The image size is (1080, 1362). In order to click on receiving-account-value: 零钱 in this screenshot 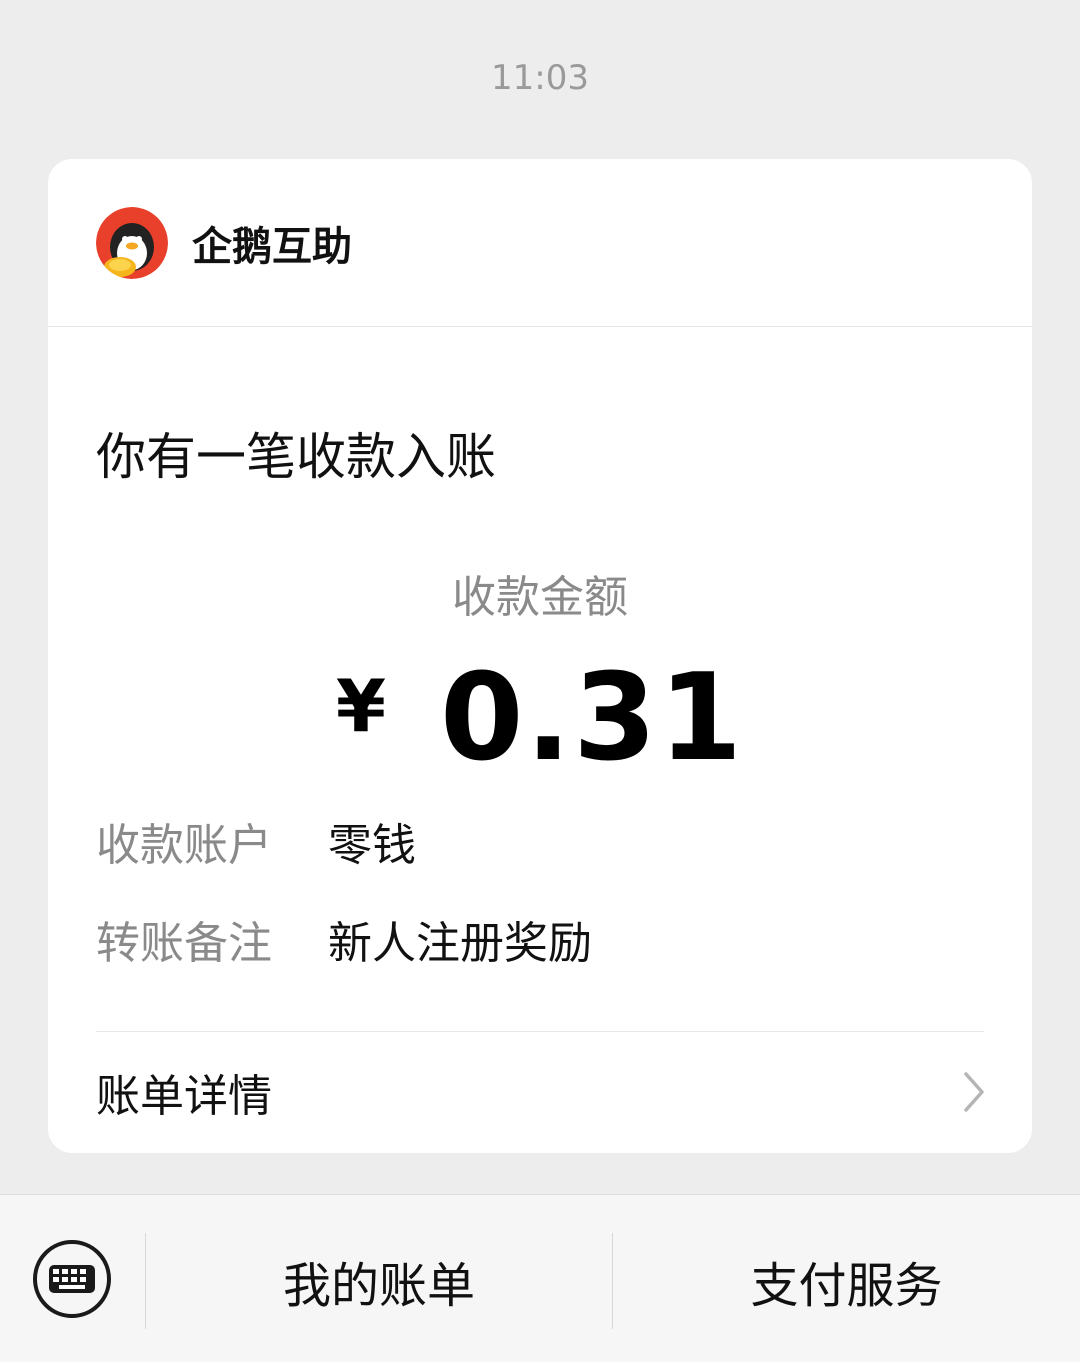, I will do `click(372, 845)`.